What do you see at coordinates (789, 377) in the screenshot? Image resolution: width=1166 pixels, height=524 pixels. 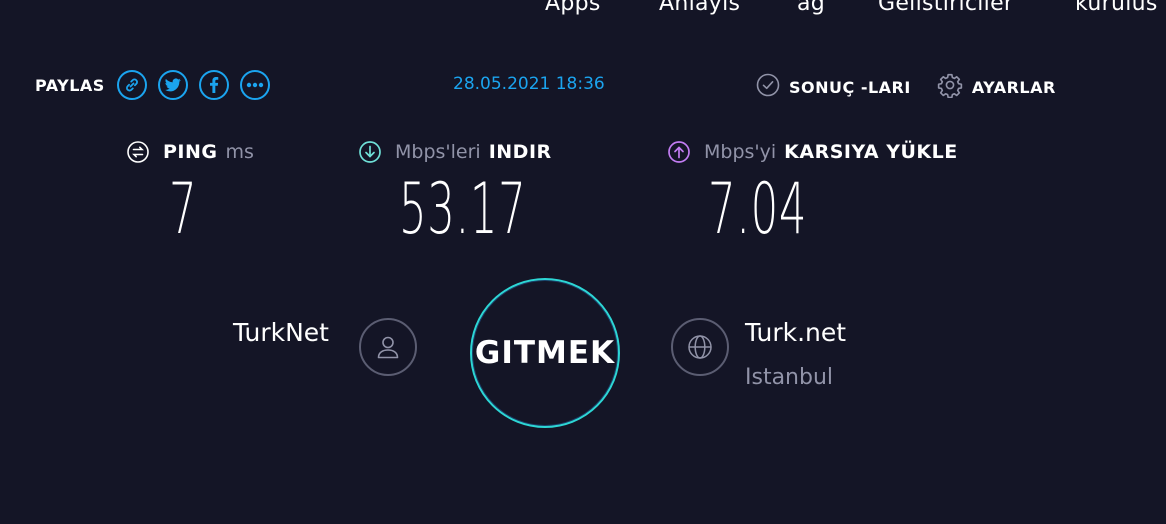 I see `server-location: Istanbul` at bounding box center [789, 377].